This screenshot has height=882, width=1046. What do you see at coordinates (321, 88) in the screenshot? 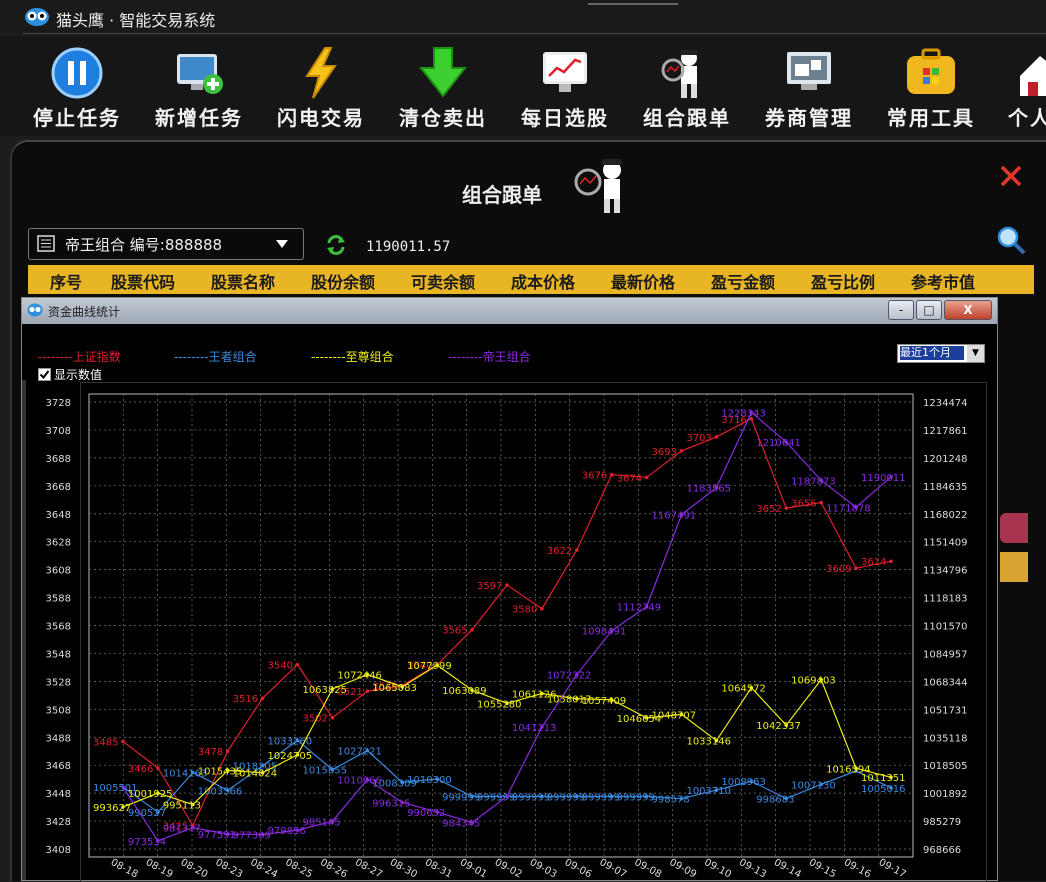
I see `flash-trade-button: 闪电交易` at bounding box center [321, 88].